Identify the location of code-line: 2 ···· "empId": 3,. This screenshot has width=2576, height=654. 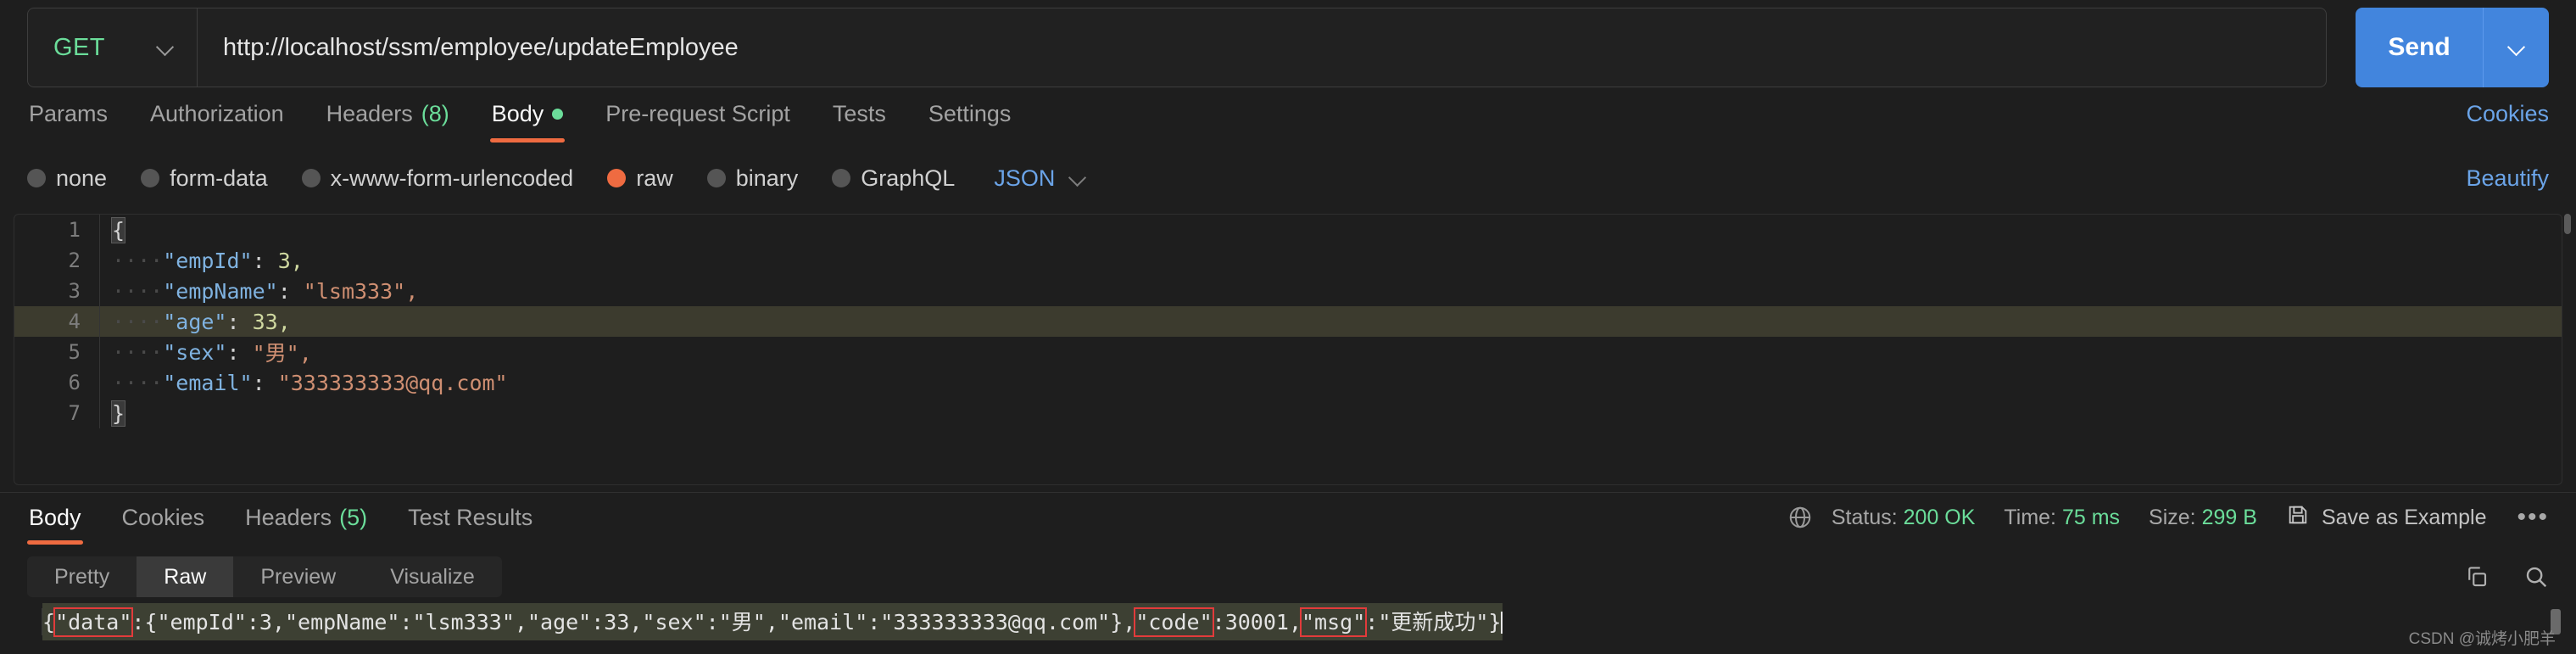
(1288, 260).